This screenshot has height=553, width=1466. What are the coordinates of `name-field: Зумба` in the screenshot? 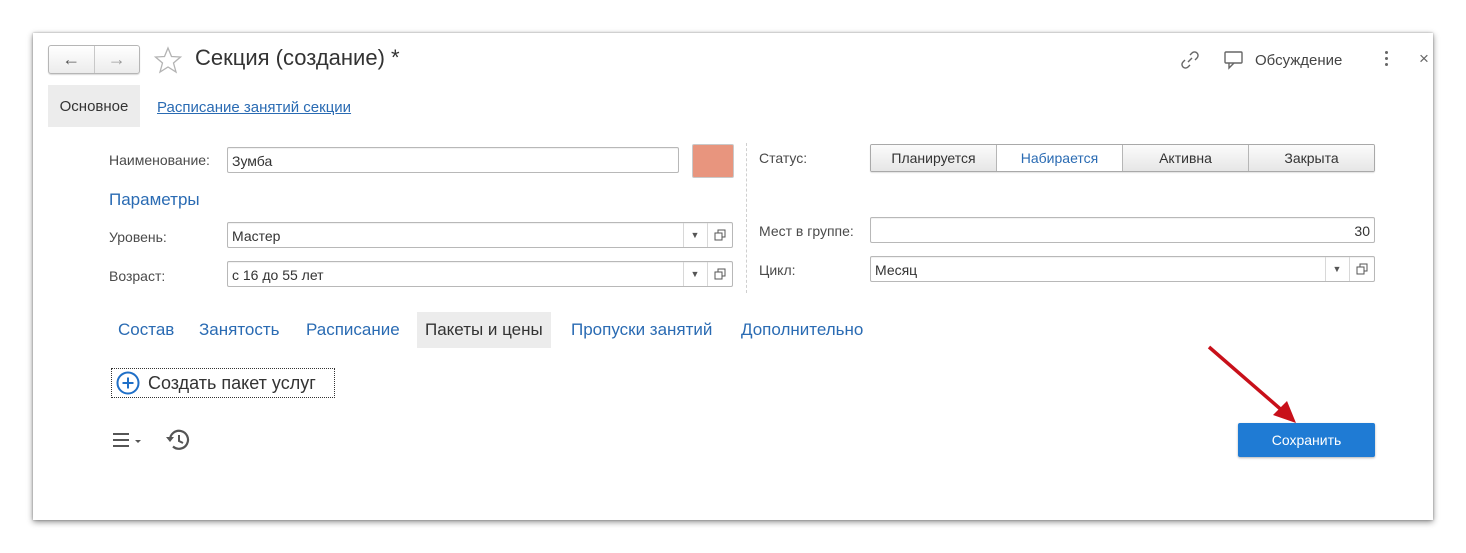 It's located at (453, 160).